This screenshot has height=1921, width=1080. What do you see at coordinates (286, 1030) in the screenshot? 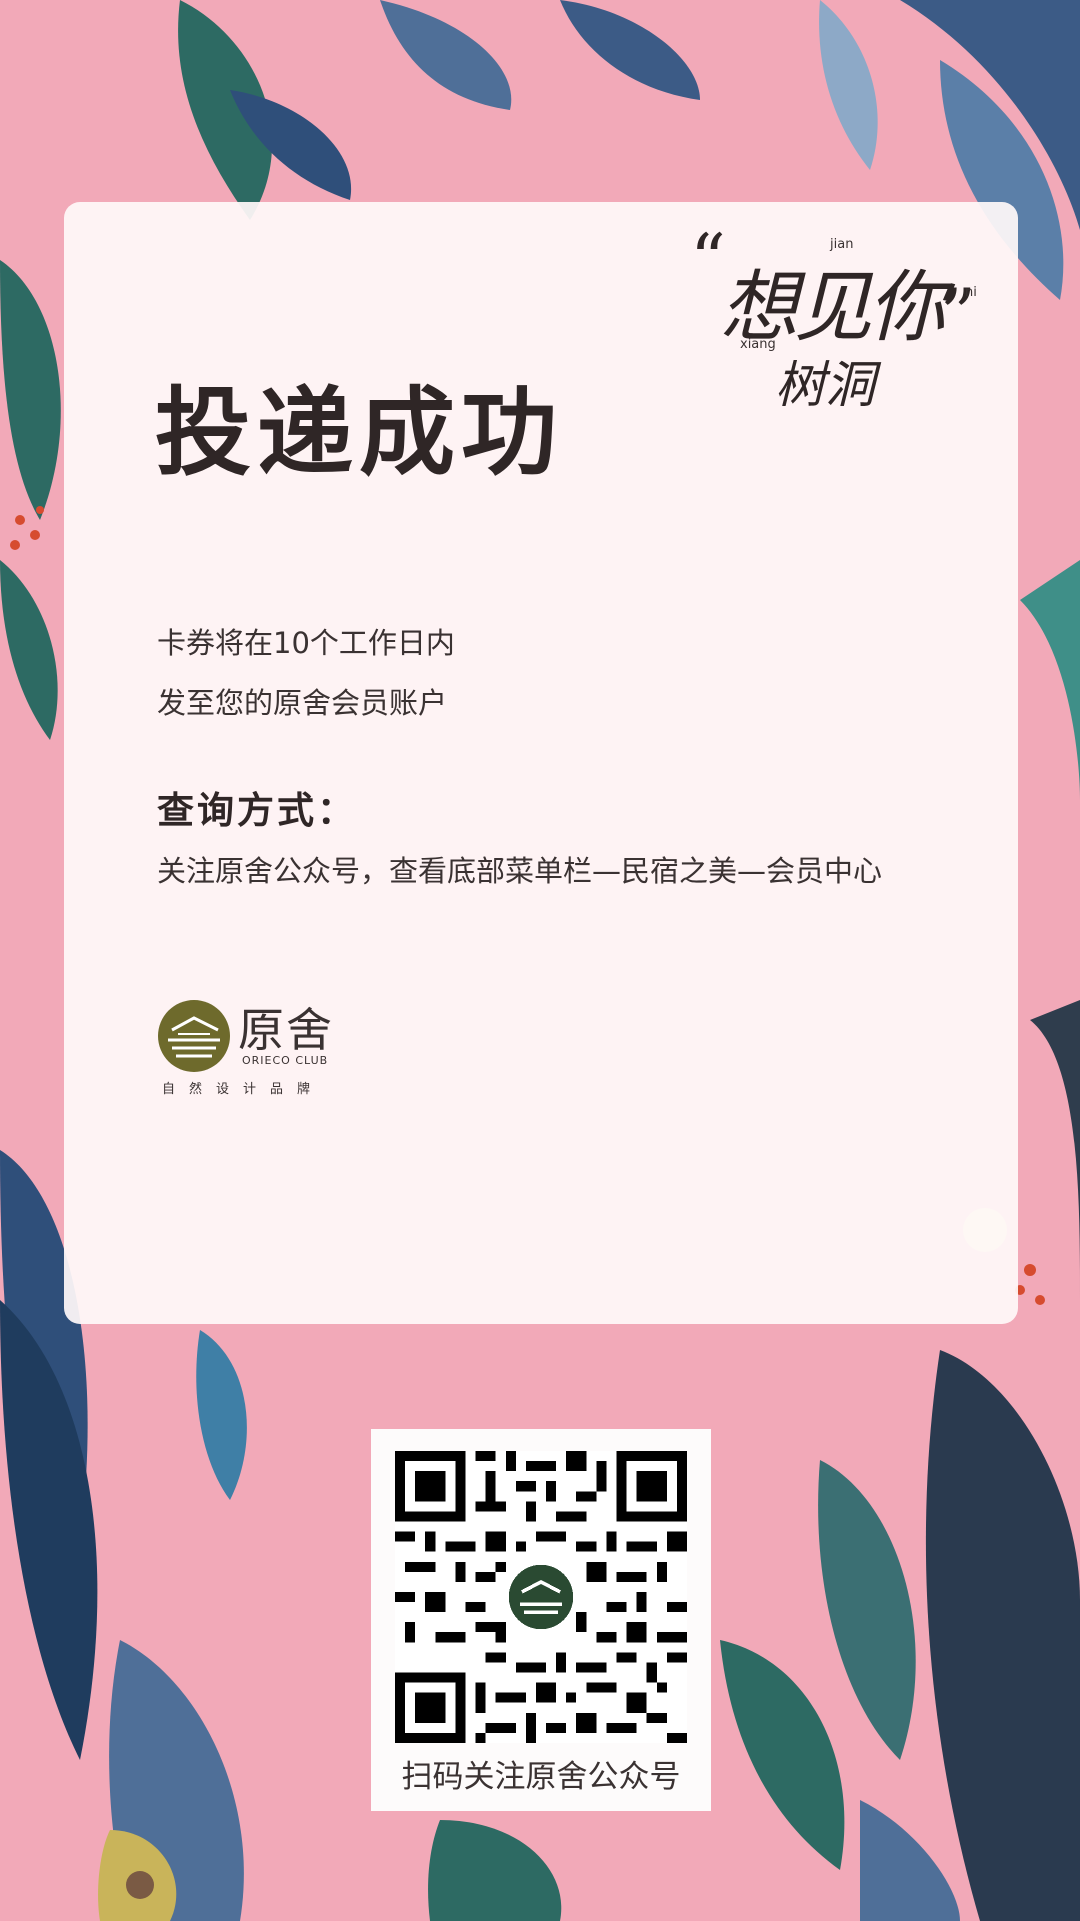
I see `logo-name-cn: 原舍` at bounding box center [286, 1030].